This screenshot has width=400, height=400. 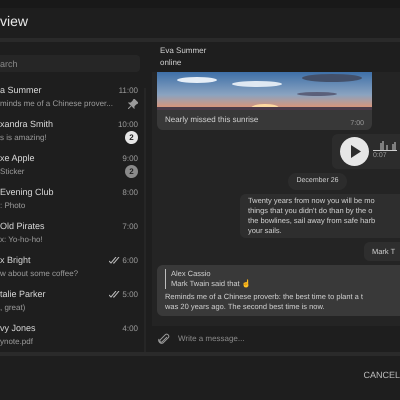 What do you see at coordinates (70, 301) in the screenshot?
I see `chat-list-item: talie Parker 5:00 , great)` at bounding box center [70, 301].